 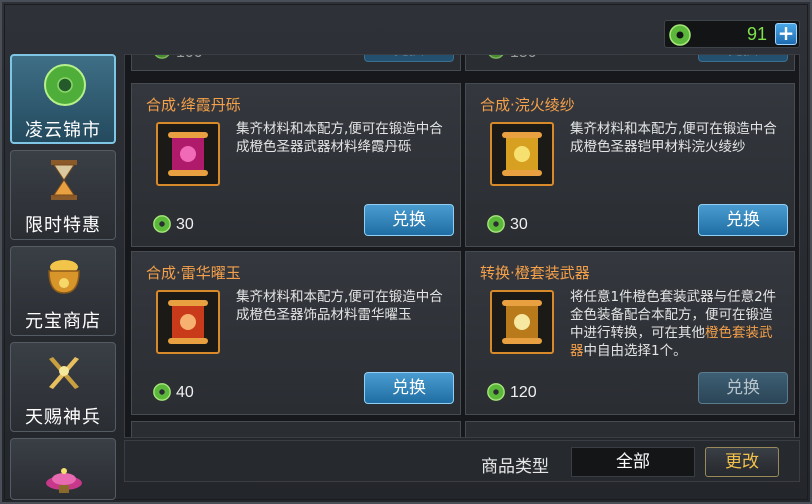 I want to click on item-type-select: 全部, so click(x=633, y=462).